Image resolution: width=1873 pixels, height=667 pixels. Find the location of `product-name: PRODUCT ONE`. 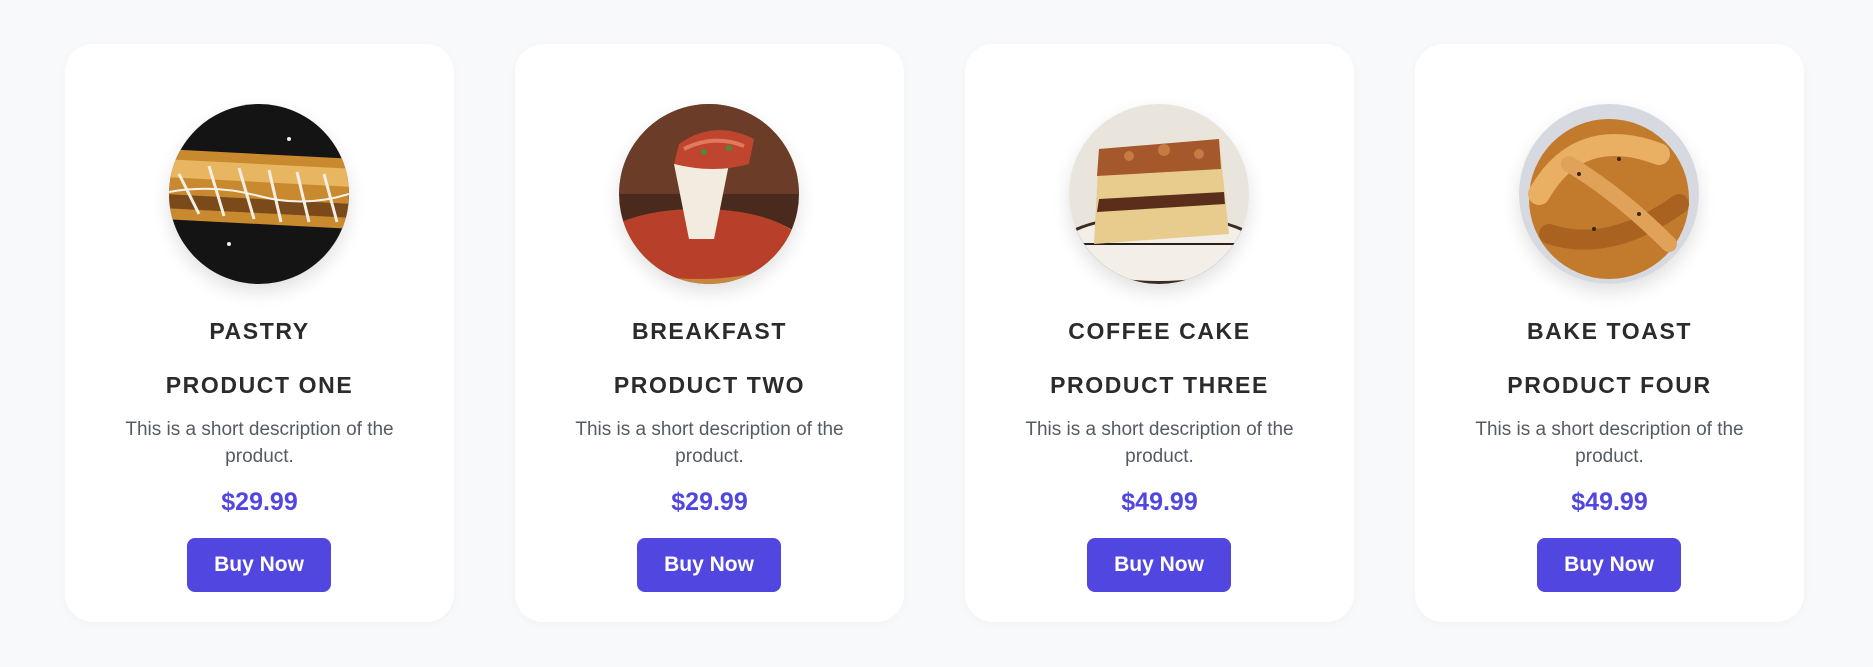

product-name: PRODUCT ONE is located at coordinates (259, 385).